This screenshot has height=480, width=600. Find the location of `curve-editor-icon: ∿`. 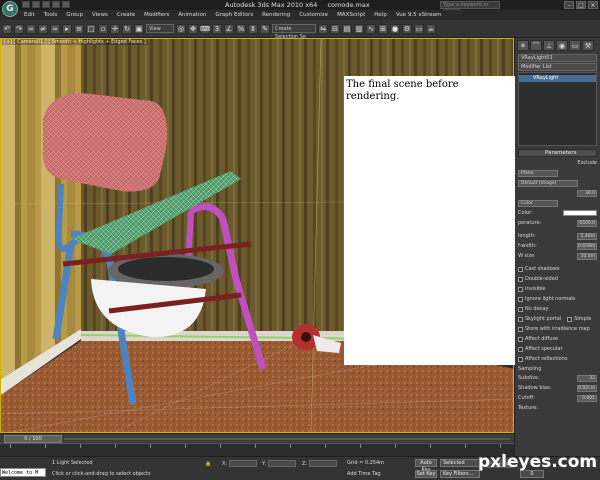

curve-editor-icon: ∿ is located at coordinates (371, 28).